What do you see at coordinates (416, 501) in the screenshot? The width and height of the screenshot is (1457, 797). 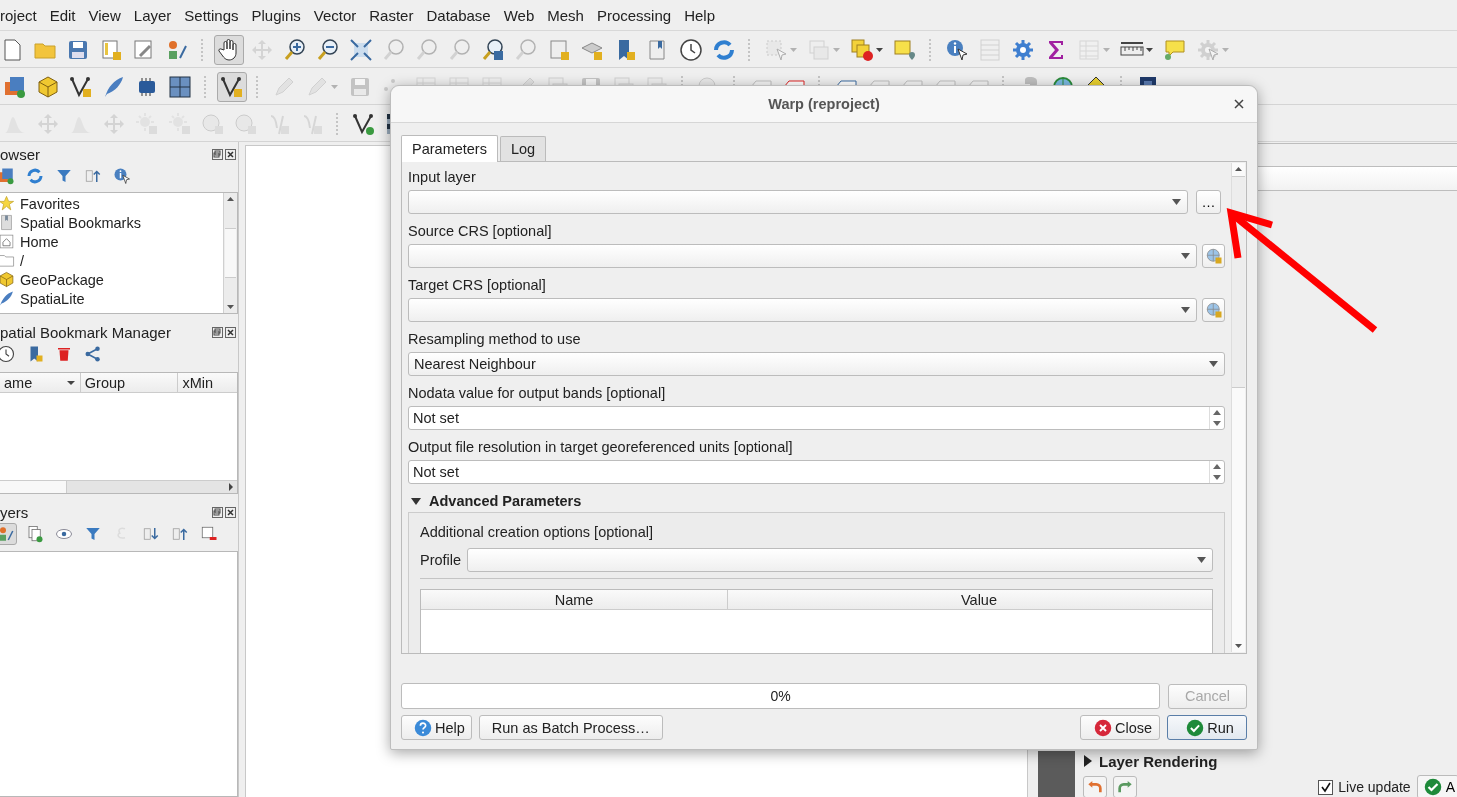 I see `expanded-icon` at bounding box center [416, 501].